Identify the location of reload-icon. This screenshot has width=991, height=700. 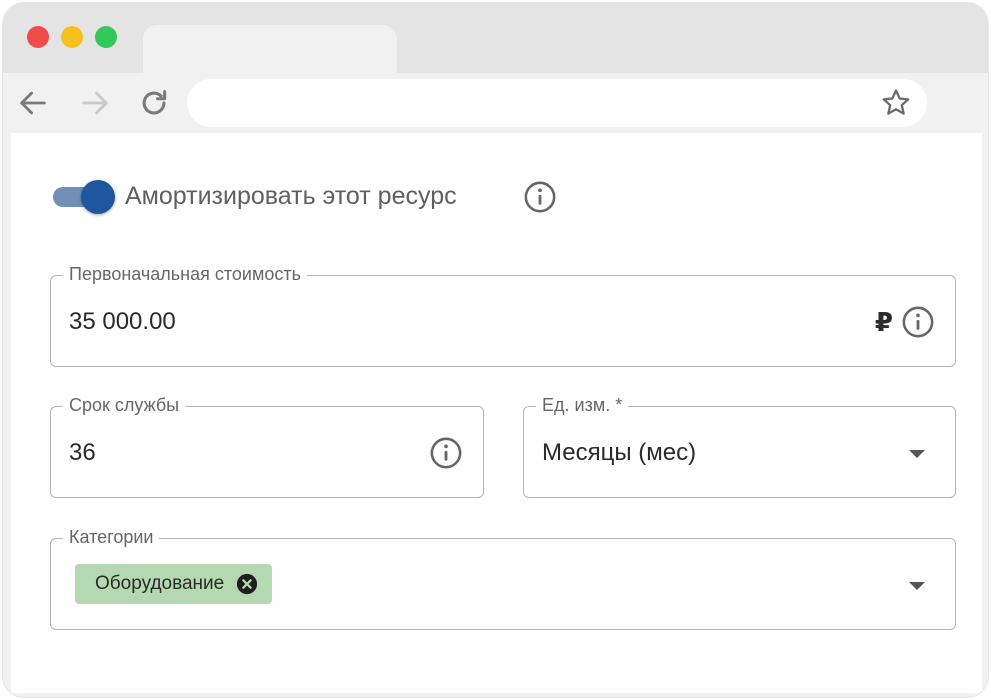
(154, 102).